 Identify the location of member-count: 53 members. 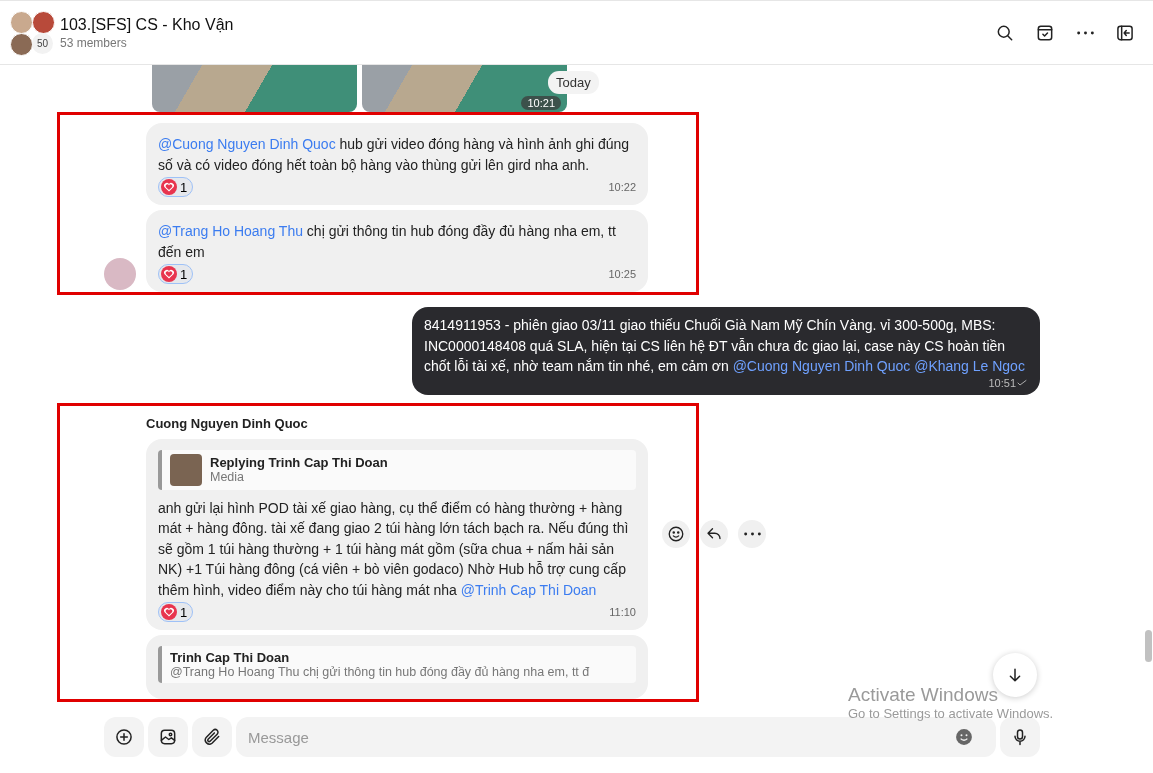
(94, 42).